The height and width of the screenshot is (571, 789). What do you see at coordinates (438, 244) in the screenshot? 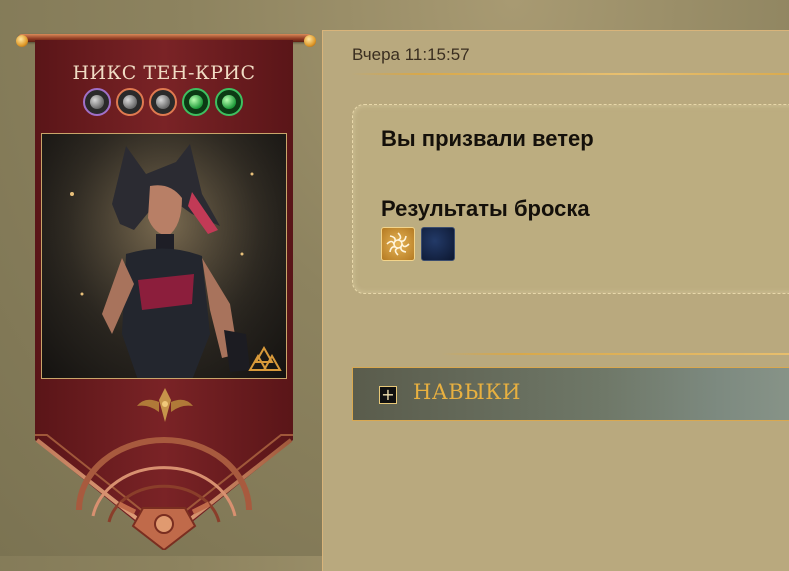
I see `blank-die-icon` at bounding box center [438, 244].